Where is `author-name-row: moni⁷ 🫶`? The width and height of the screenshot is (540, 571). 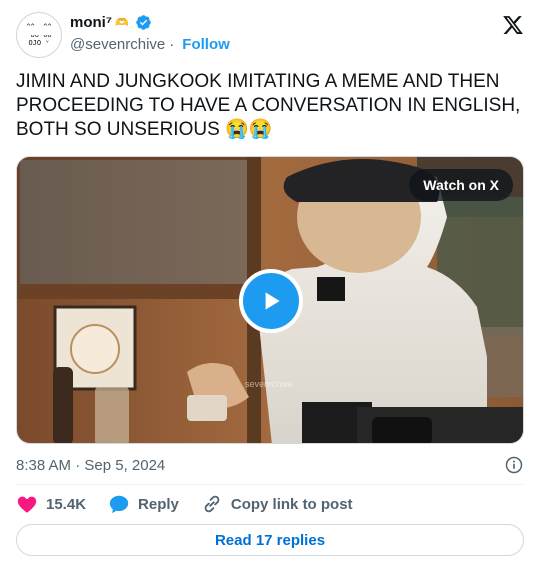
author-name-row: moni⁷ 🫶 is located at coordinates (111, 22).